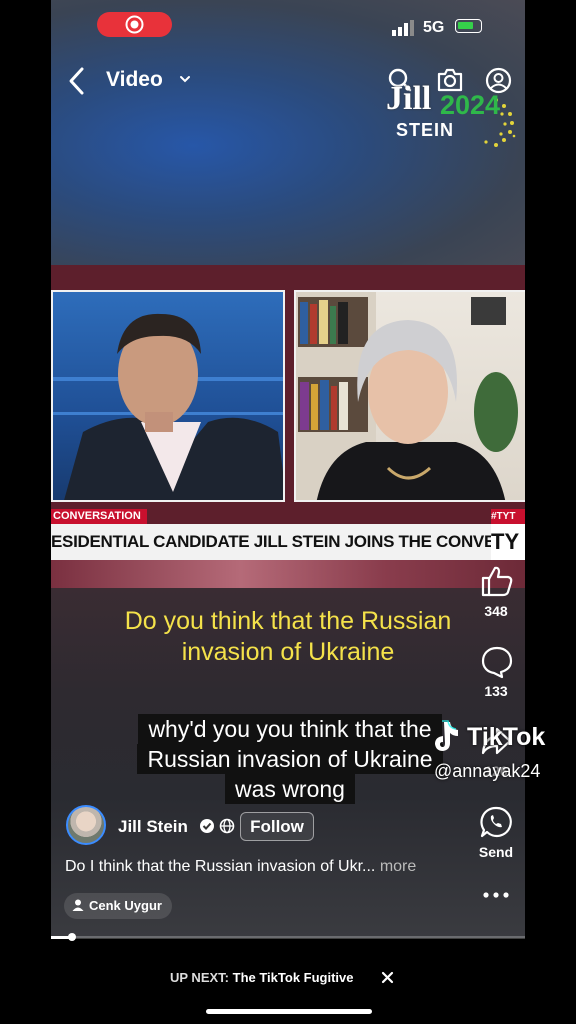 The width and height of the screenshot is (576, 1024). Describe the element at coordinates (470, 105) in the screenshot. I see `logo-year: 2024` at that location.